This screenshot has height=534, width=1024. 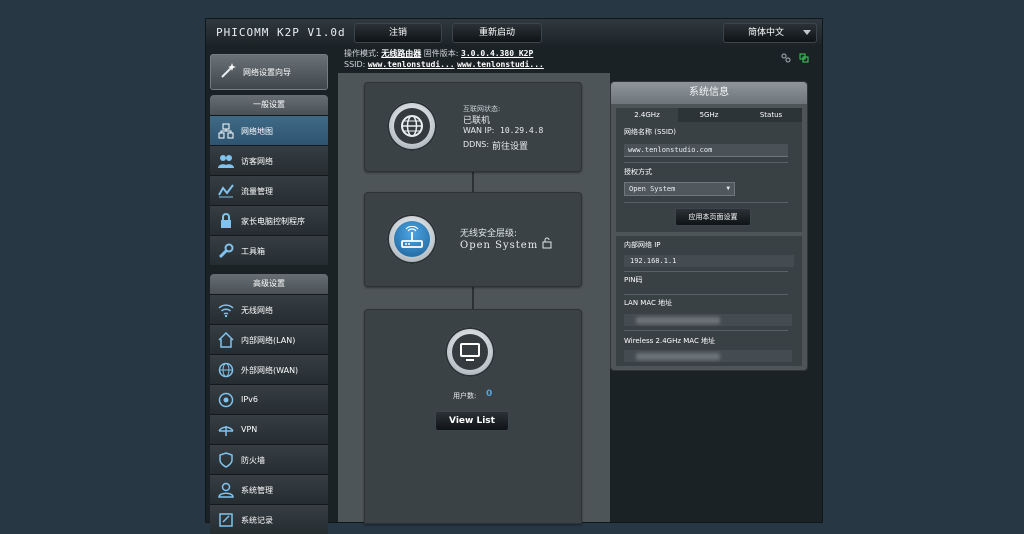 What do you see at coordinates (269, 250) in the screenshot?
I see `sidebar-item-toolbox: 工具箱` at bounding box center [269, 250].